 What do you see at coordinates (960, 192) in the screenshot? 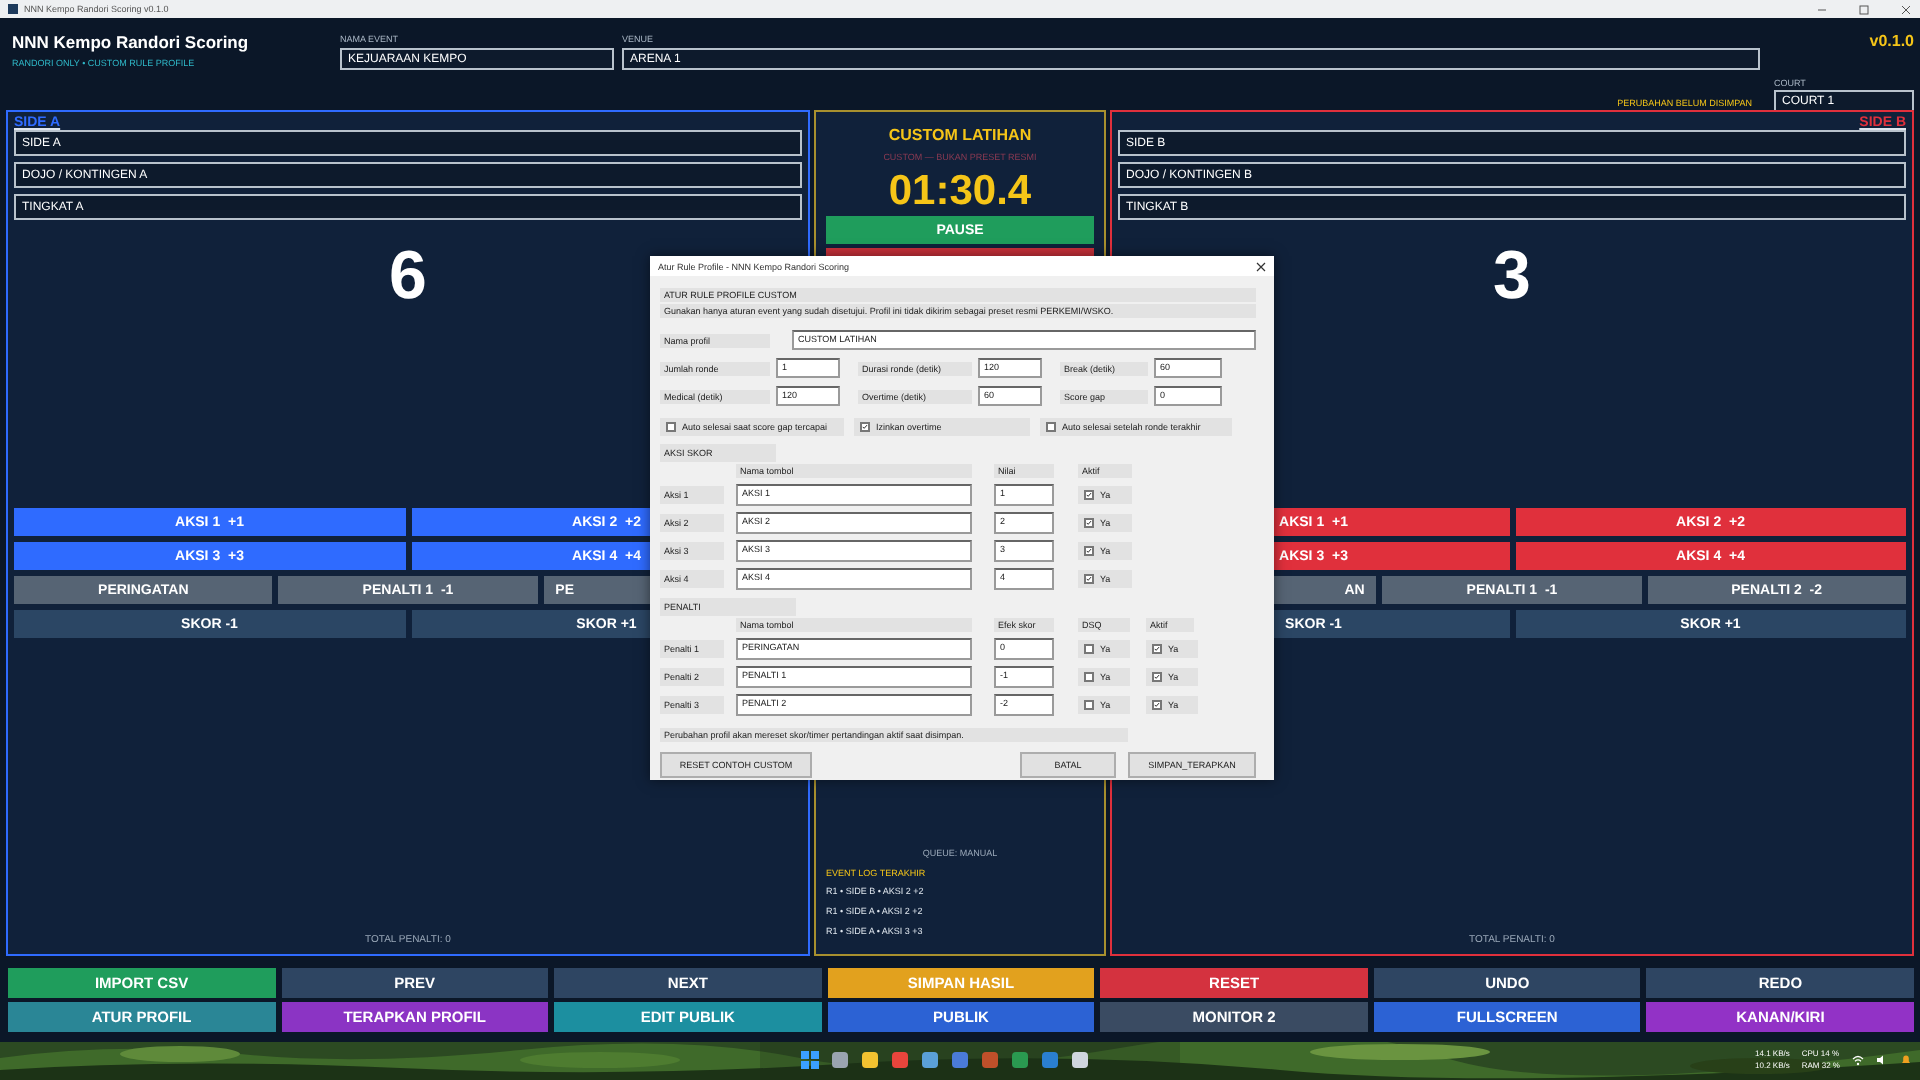
I see `timer: 01:30.4` at bounding box center [960, 192].